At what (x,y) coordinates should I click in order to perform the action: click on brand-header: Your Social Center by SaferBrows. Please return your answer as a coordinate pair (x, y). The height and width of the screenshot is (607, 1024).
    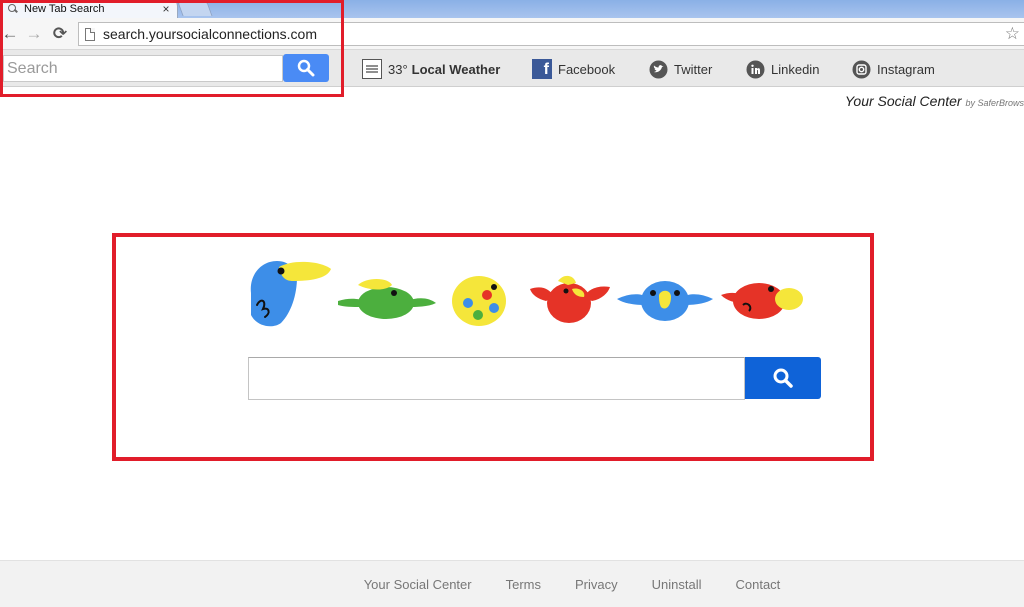
    Looking at the image, I should click on (934, 101).